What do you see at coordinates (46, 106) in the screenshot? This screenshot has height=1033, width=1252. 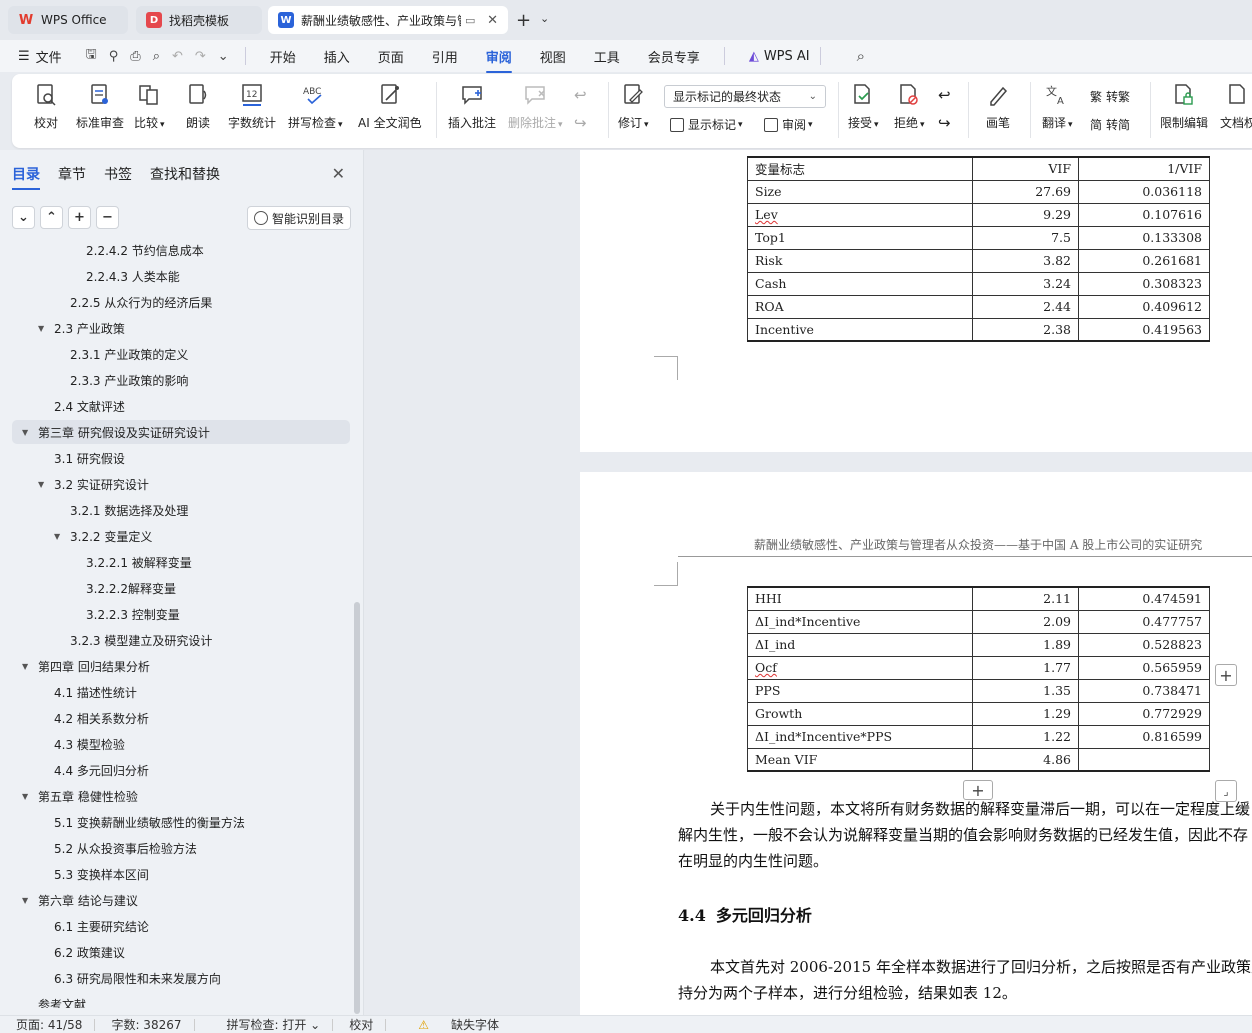 I see `proofread-button: 校对` at bounding box center [46, 106].